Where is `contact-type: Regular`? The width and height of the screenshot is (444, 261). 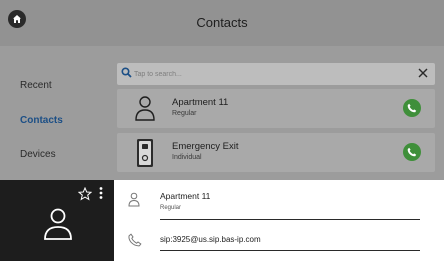 contact-type: Regular is located at coordinates (184, 113).